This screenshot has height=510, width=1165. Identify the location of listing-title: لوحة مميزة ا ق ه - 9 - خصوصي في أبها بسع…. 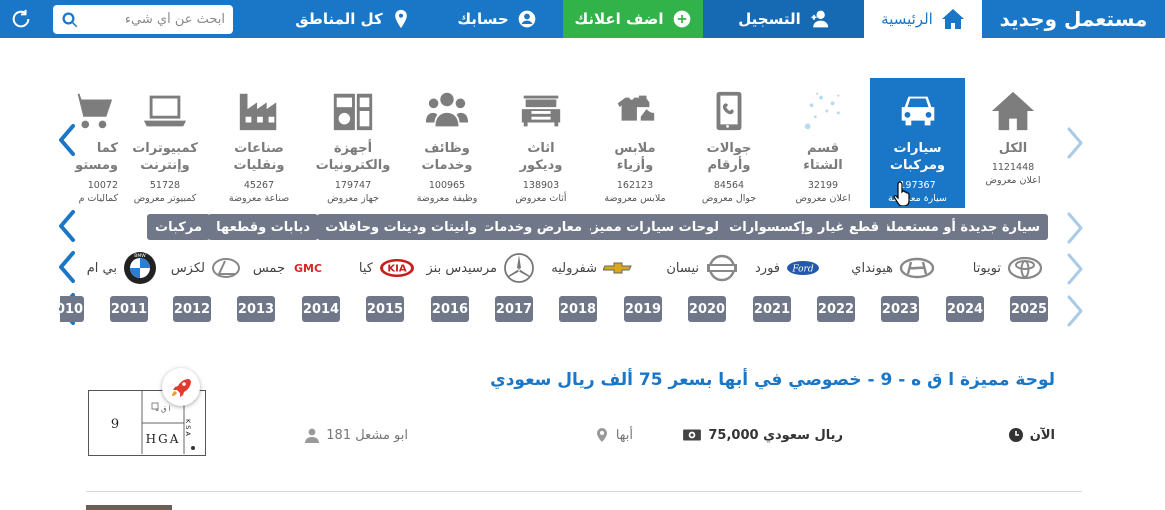
(772, 380).